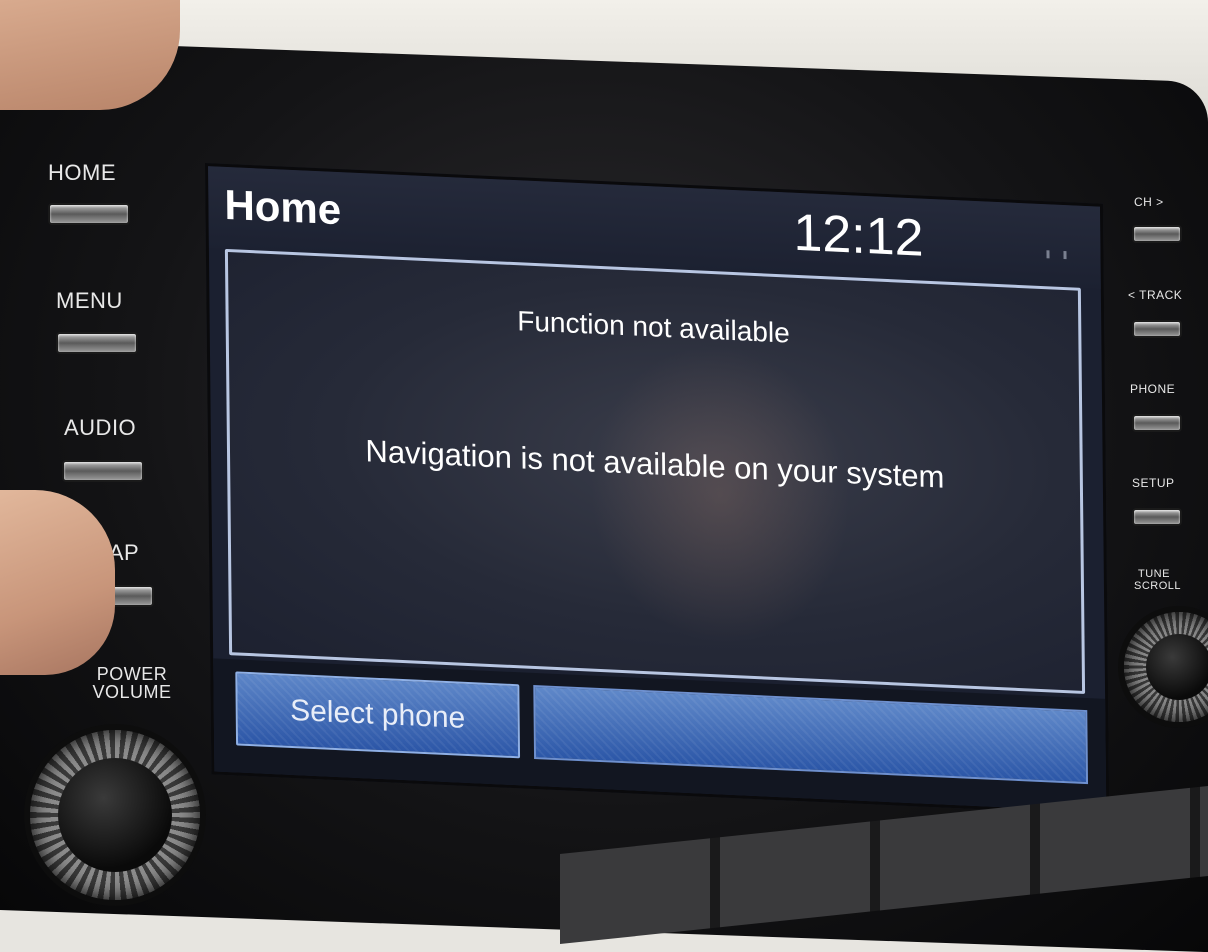 This screenshot has height=952, width=1208. I want to click on scroll-label: SCROLL, so click(1158, 586).